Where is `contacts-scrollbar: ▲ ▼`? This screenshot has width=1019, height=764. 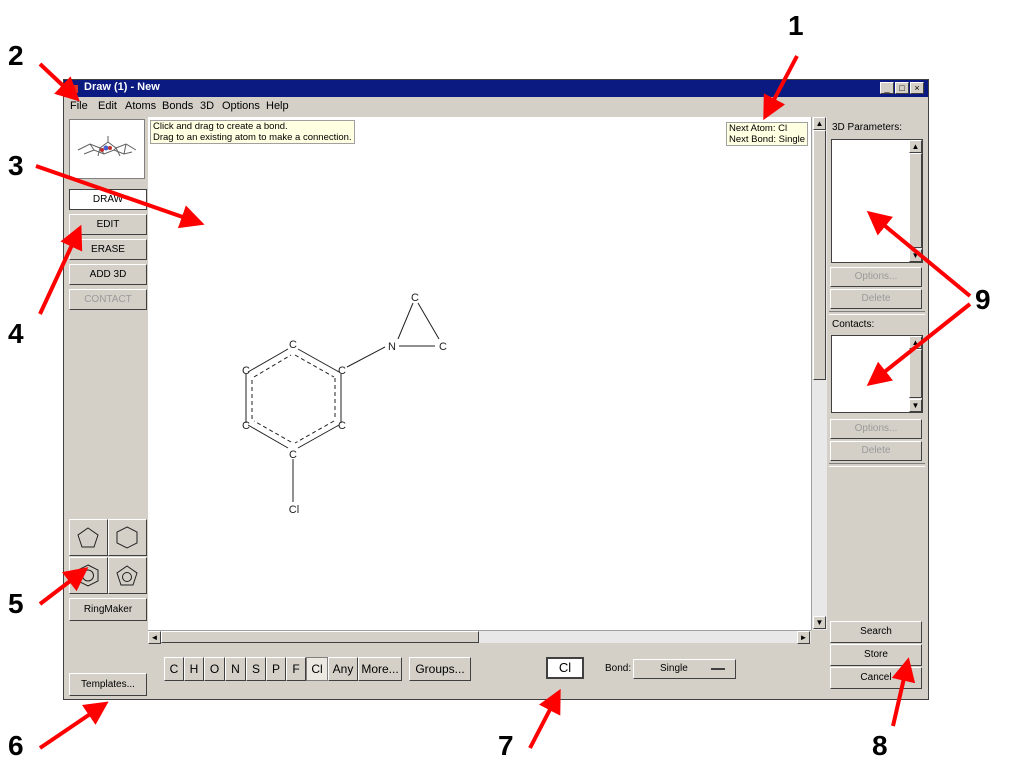 contacts-scrollbar: ▲ ▼ is located at coordinates (915, 374).